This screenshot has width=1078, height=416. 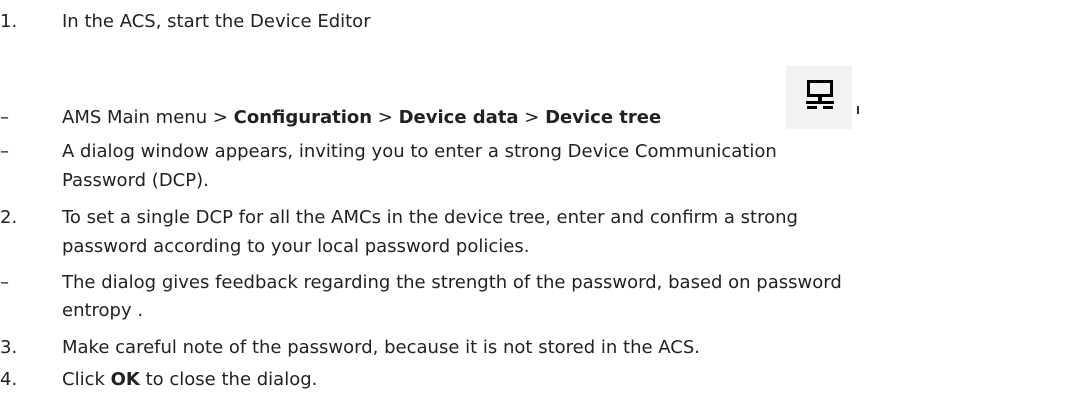 I want to click on menu-device-data: Device data, so click(x=458, y=117).